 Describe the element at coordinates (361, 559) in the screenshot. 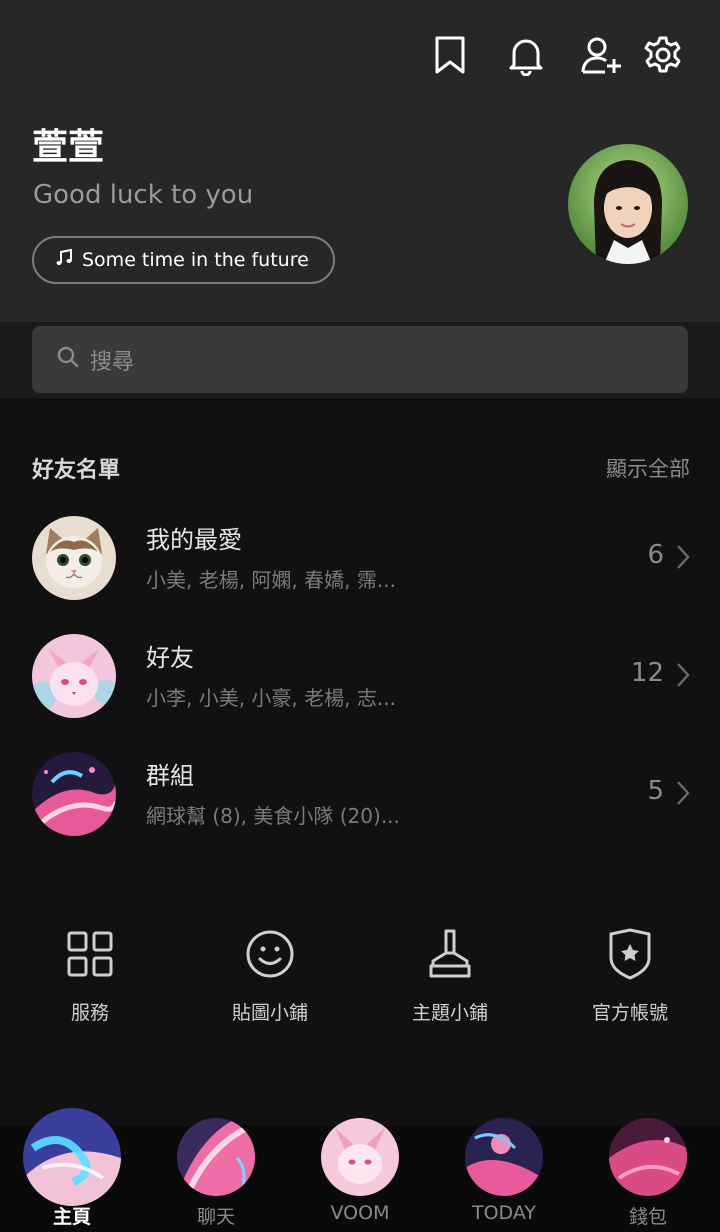

I see `list-item-favorites: 我的最愛 小美, 老楊, 阿嫻, 春嬌, 霈... 6` at that location.